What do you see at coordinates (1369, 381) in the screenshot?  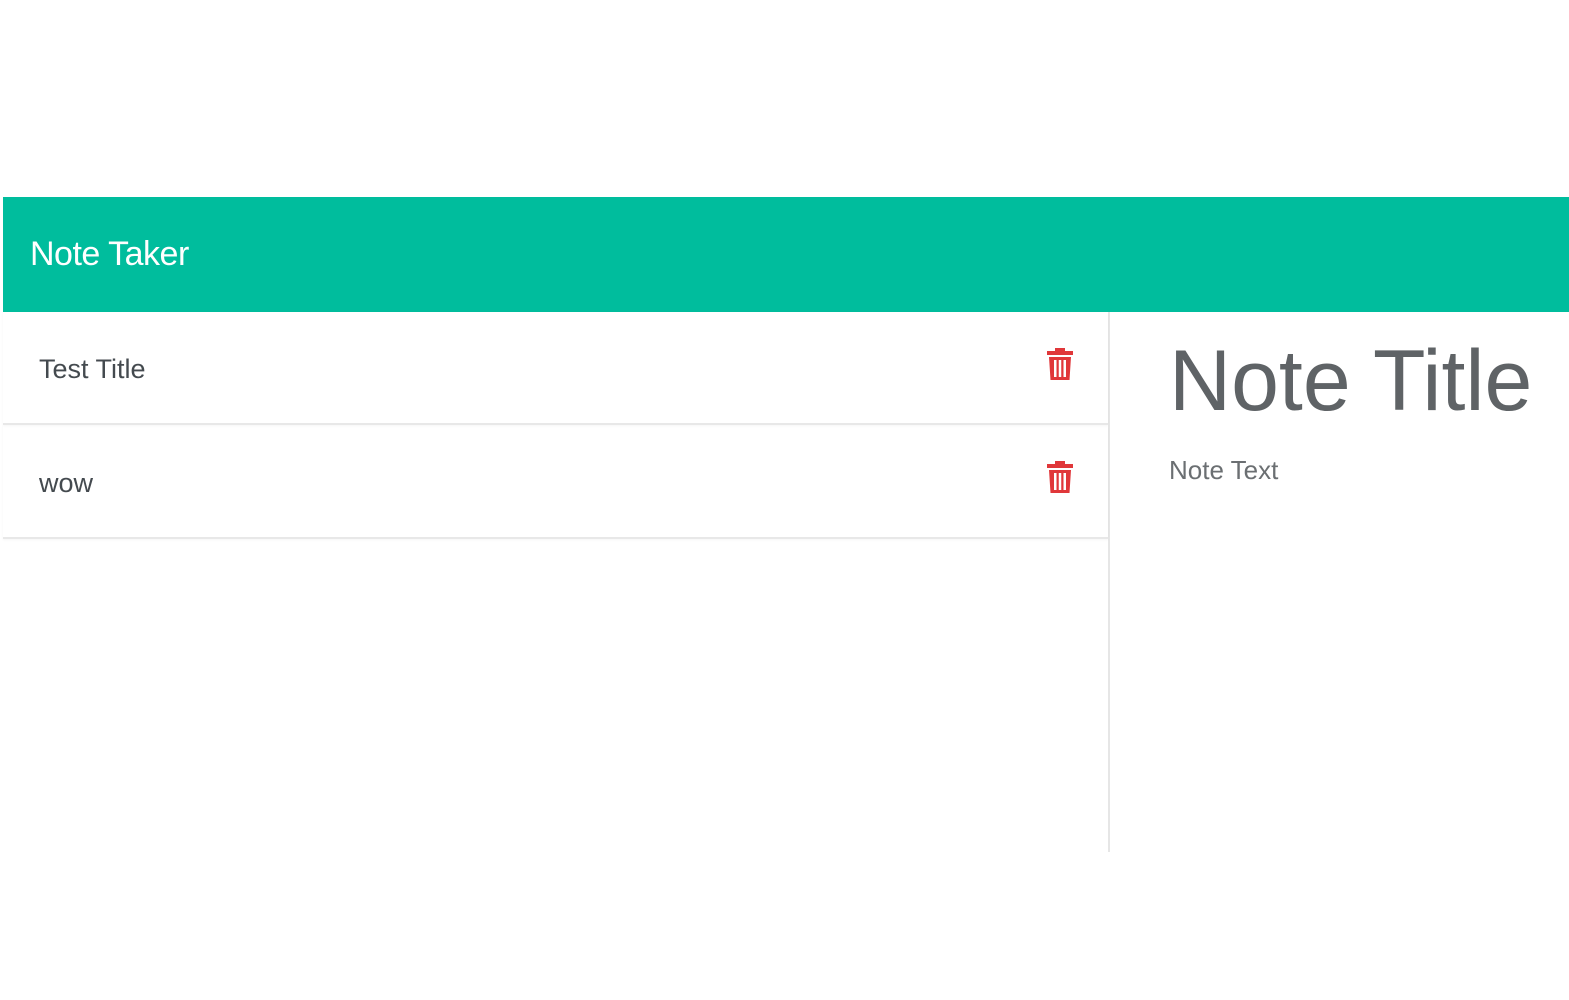 I see `note-title-input` at bounding box center [1369, 381].